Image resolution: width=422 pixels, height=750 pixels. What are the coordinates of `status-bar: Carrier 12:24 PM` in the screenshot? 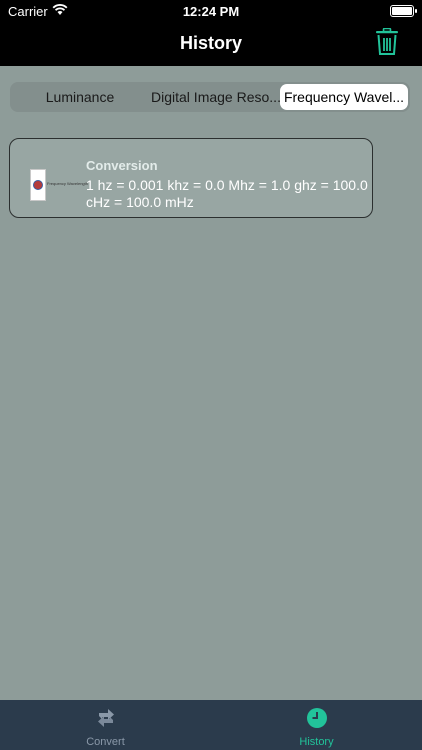 It's located at (211, 11).